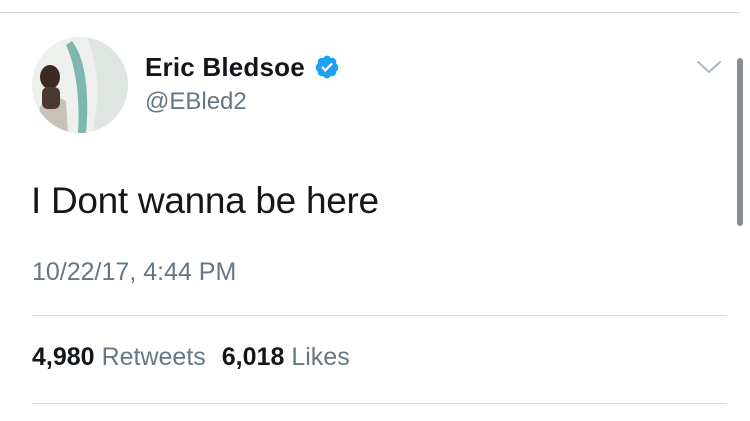 The image size is (750, 421). I want to click on top-divider, so click(370, 12).